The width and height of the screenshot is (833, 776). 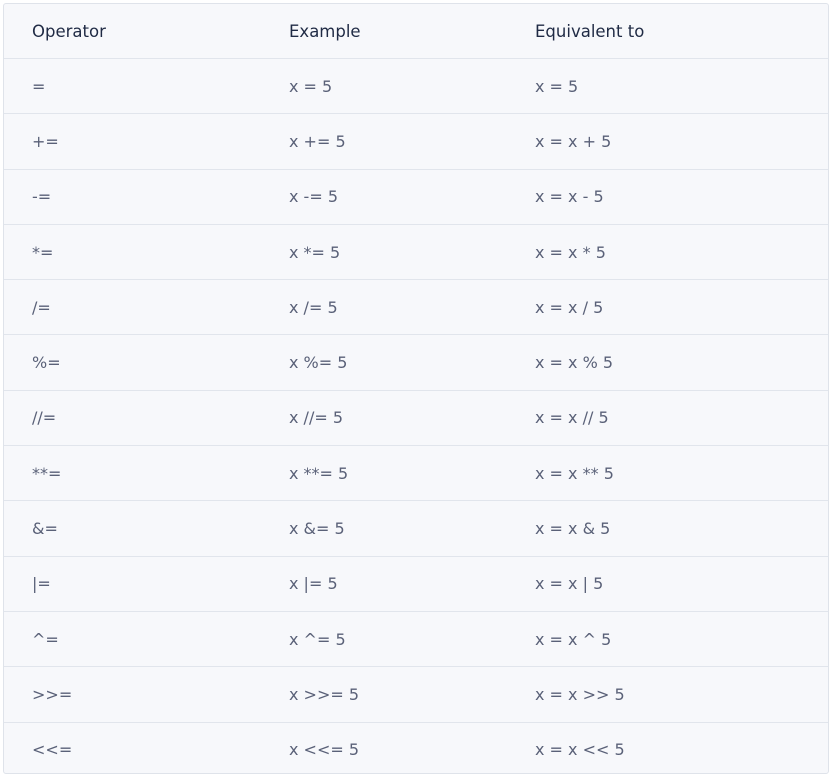 I want to click on cell-equivalent: x = x >> 5, so click(x=667, y=694).